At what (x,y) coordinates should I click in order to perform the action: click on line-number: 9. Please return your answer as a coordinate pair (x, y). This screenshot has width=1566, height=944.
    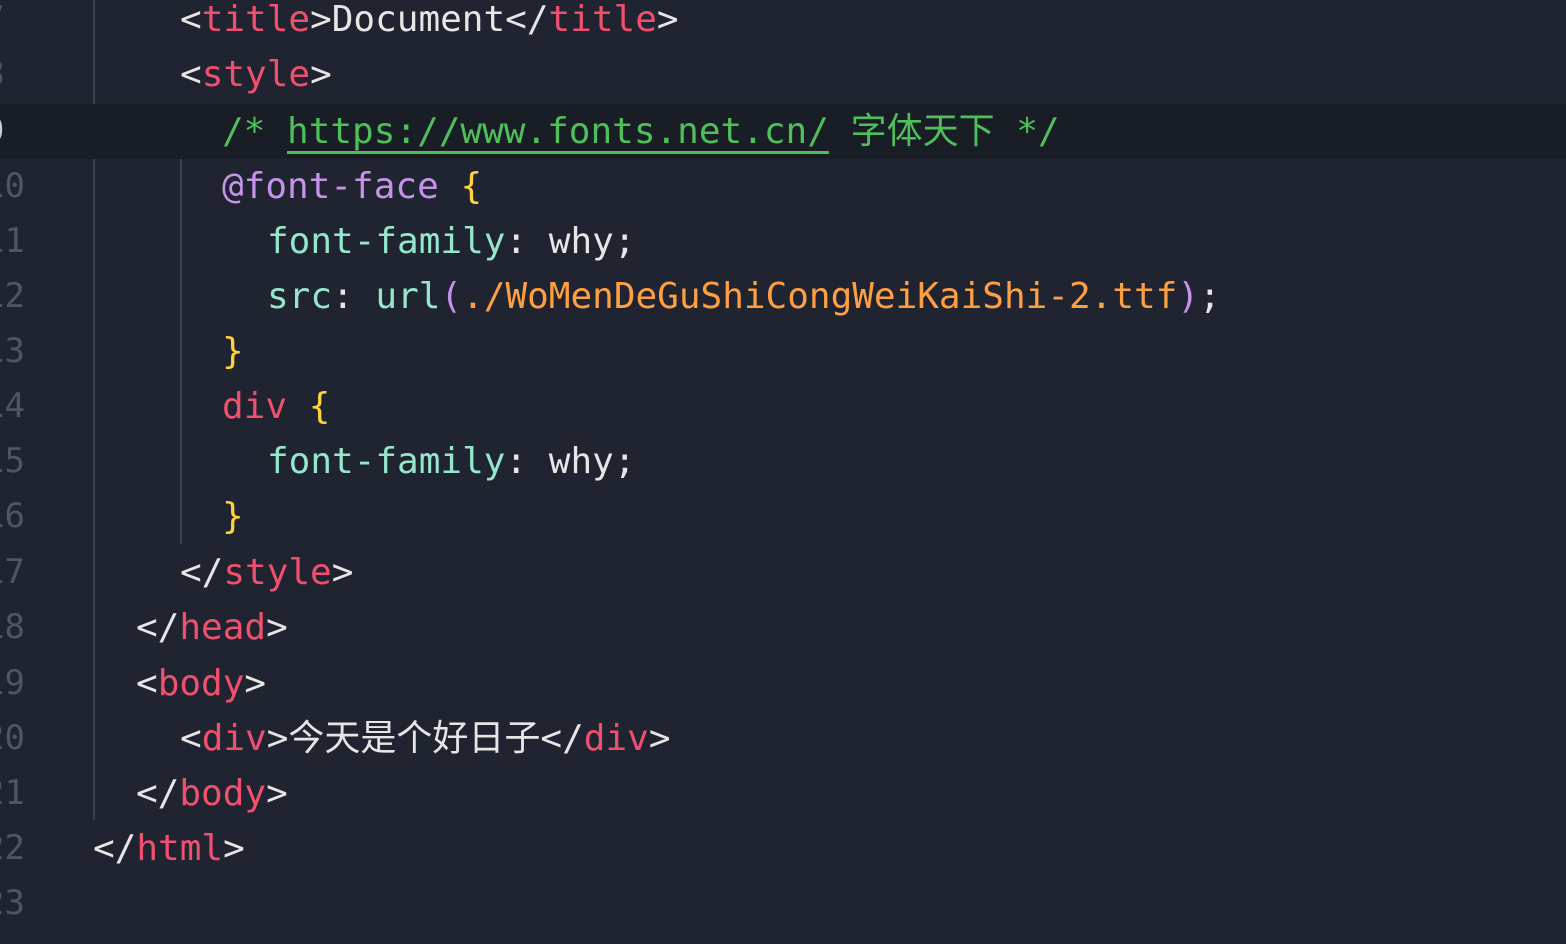
    Looking at the image, I should click on (22, 131).